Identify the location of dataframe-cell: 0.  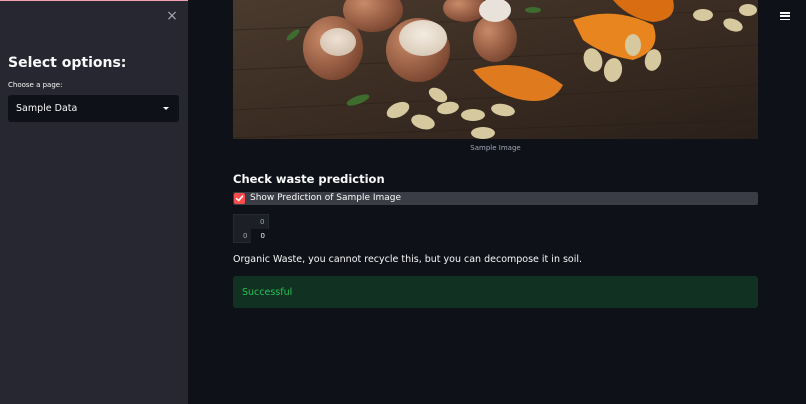
(260, 236).